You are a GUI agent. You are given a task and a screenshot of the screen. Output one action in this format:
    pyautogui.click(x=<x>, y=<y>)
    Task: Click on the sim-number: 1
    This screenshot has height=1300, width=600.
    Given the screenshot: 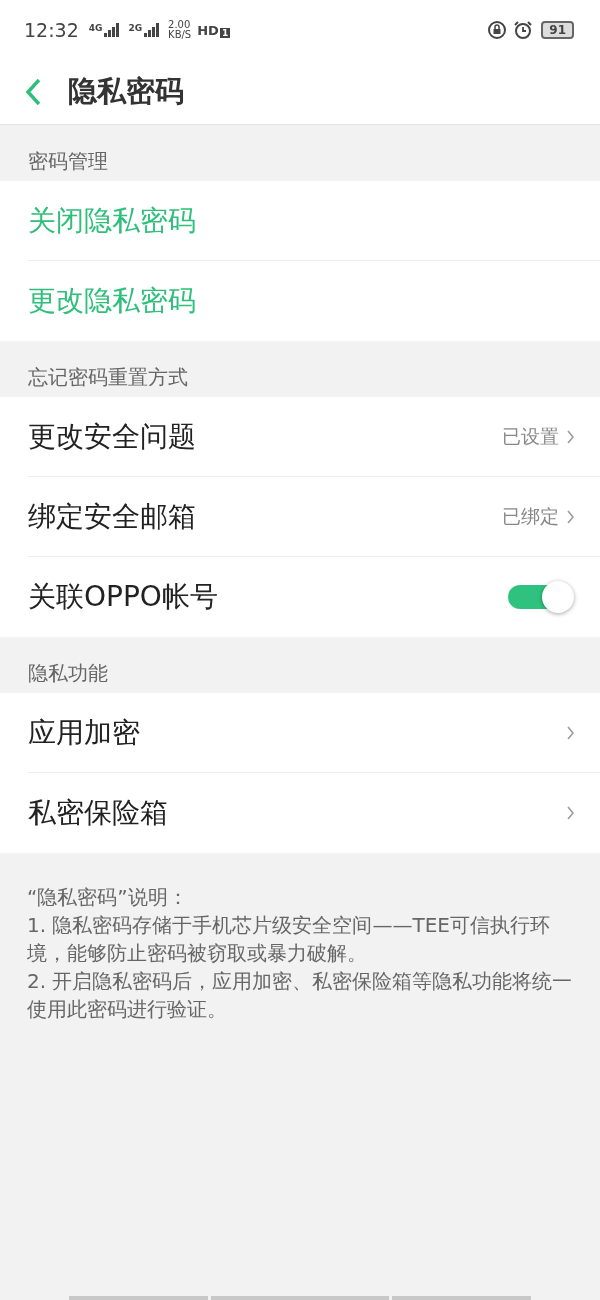 What is the action you would take?
    pyautogui.click(x=225, y=32)
    